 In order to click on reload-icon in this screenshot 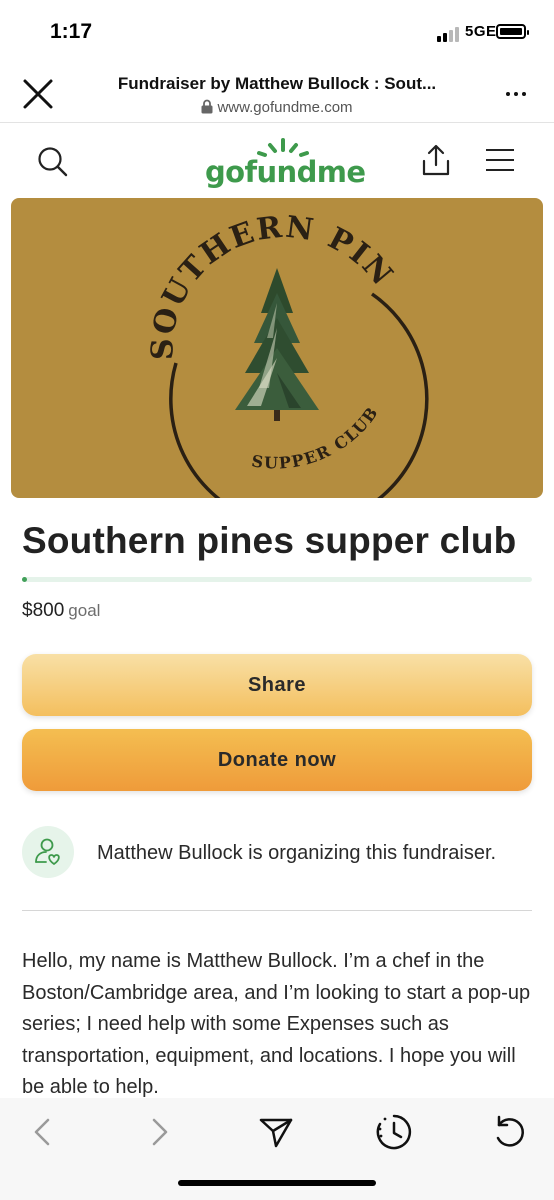, I will do `click(510, 1131)`.